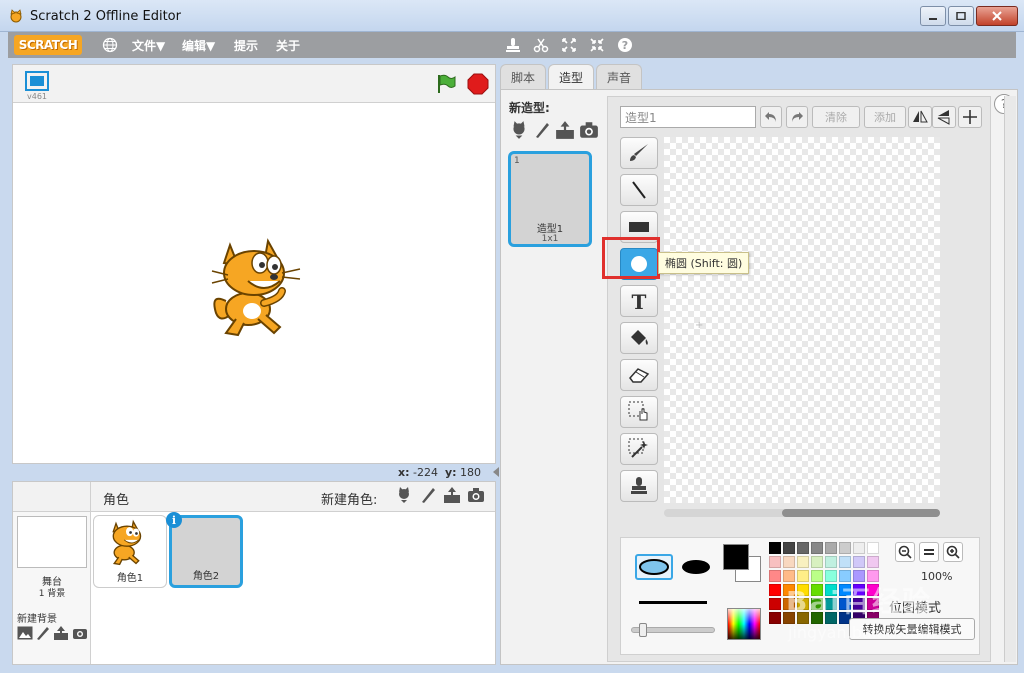 This screenshot has width=1024, height=673. What do you see at coordinates (254, 84) in the screenshot?
I see `stage-toolbar: v461` at bounding box center [254, 84].